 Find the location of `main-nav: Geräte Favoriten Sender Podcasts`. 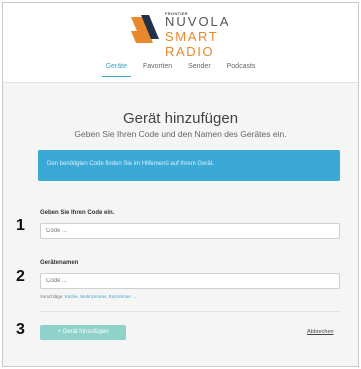

main-nav: Geräte Favoriten Sender Podcasts is located at coordinates (180, 71).